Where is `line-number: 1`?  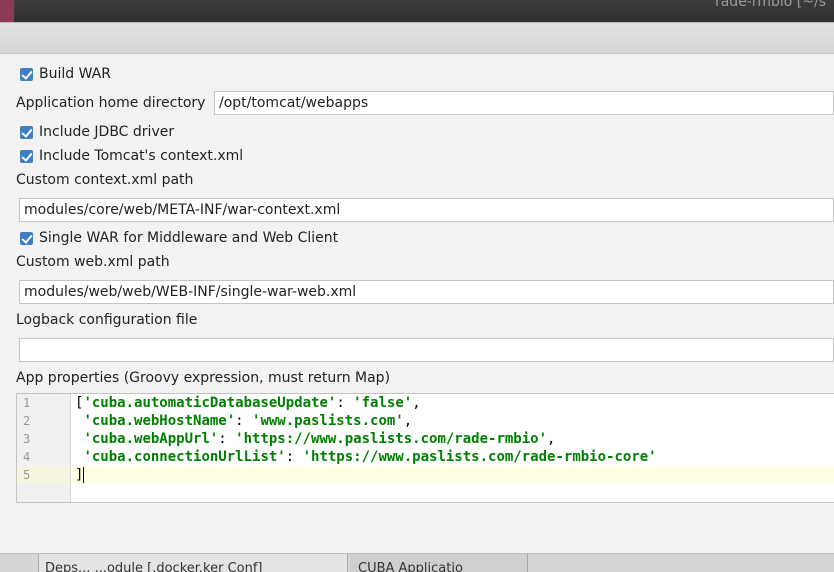
line-number: 1 is located at coordinates (27, 403).